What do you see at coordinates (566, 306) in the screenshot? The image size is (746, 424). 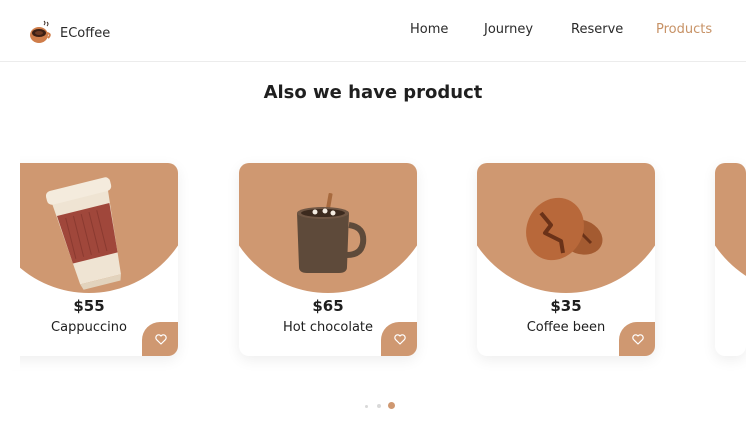 I see `product-price: $35` at bounding box center [566, 306].